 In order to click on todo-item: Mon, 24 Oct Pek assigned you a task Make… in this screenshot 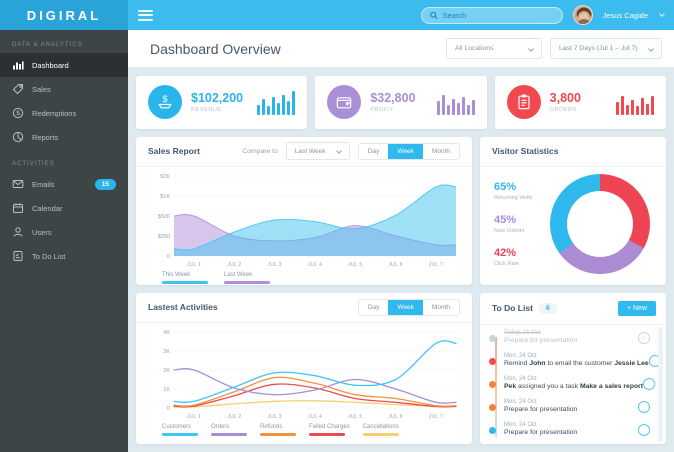, I will do `click(573, 384)`.